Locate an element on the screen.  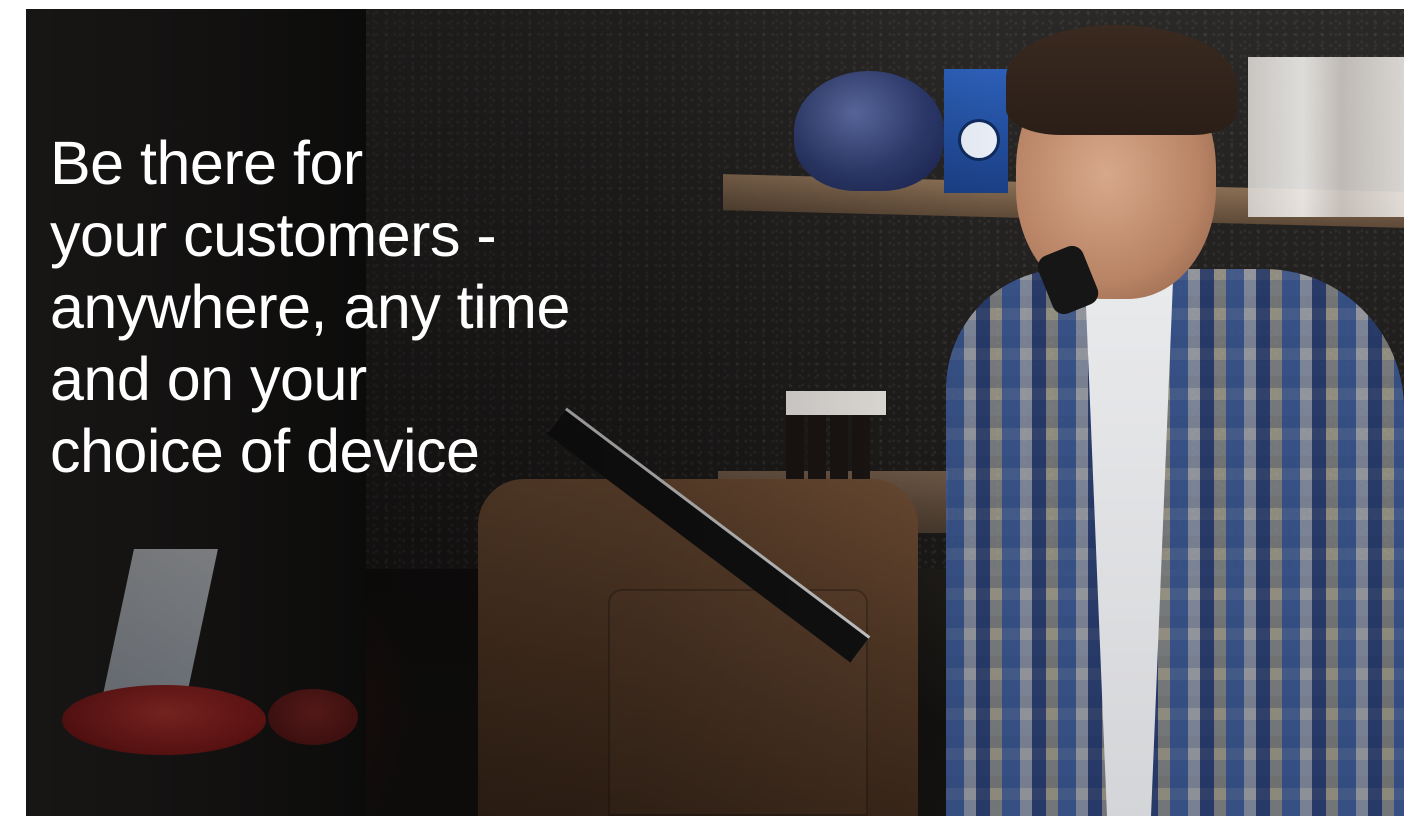
headline-line-5: choice of device is located at coordinates (265, 451).